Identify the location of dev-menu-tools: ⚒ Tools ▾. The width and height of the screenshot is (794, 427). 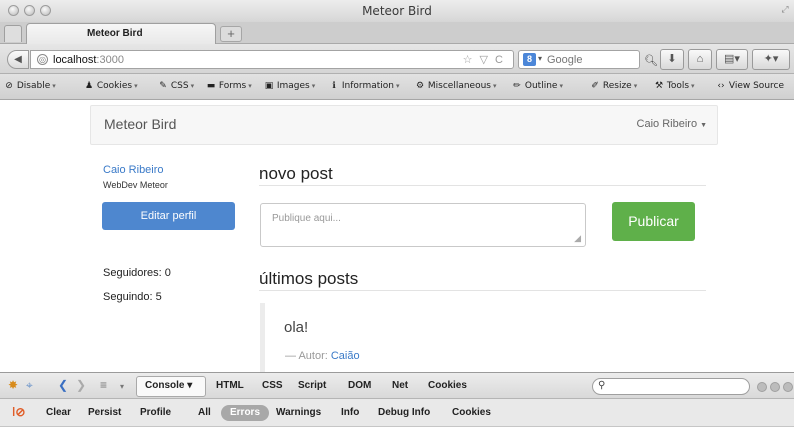
(674, 86).